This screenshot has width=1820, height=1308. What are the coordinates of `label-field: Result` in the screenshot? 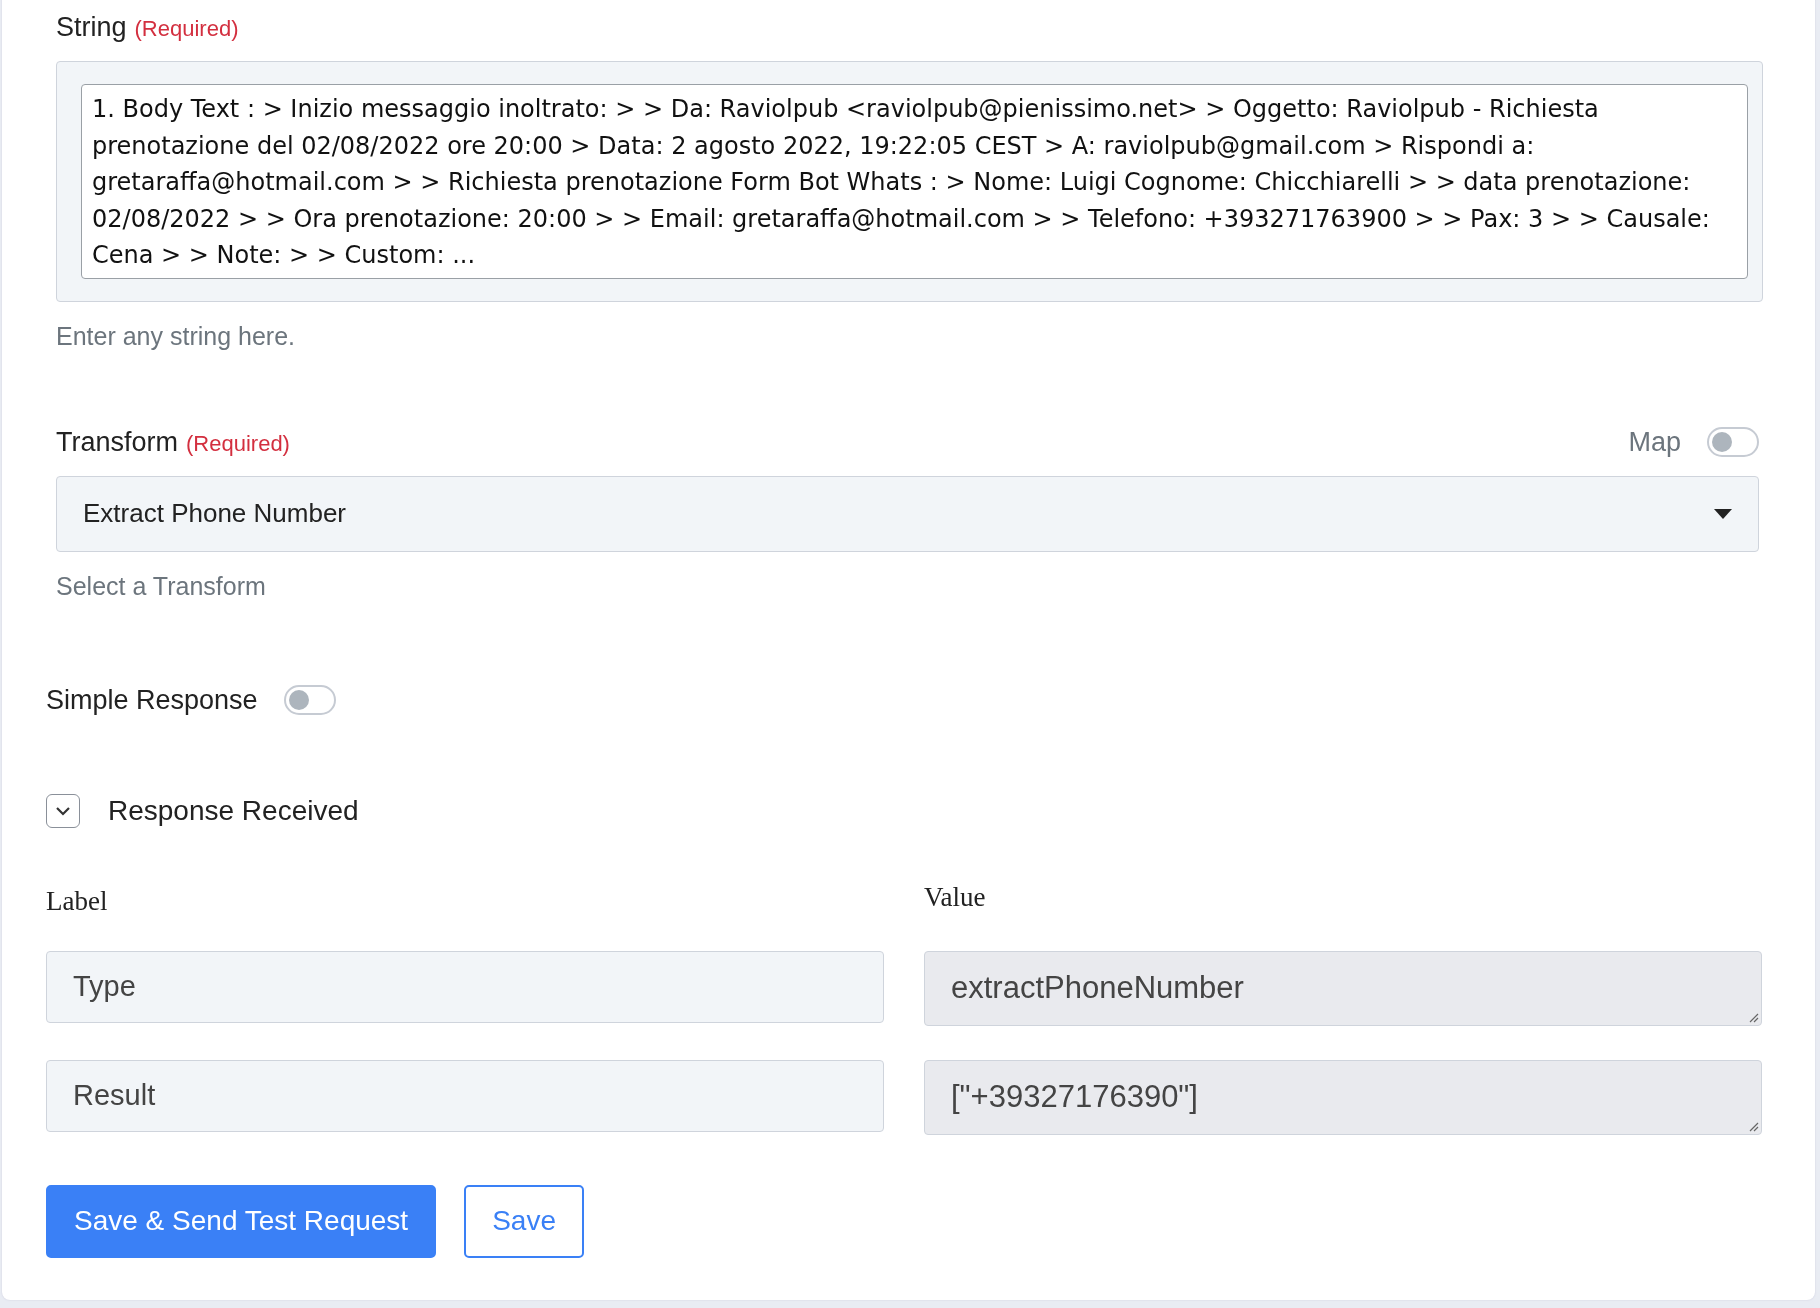 It's located at (465, 1095).